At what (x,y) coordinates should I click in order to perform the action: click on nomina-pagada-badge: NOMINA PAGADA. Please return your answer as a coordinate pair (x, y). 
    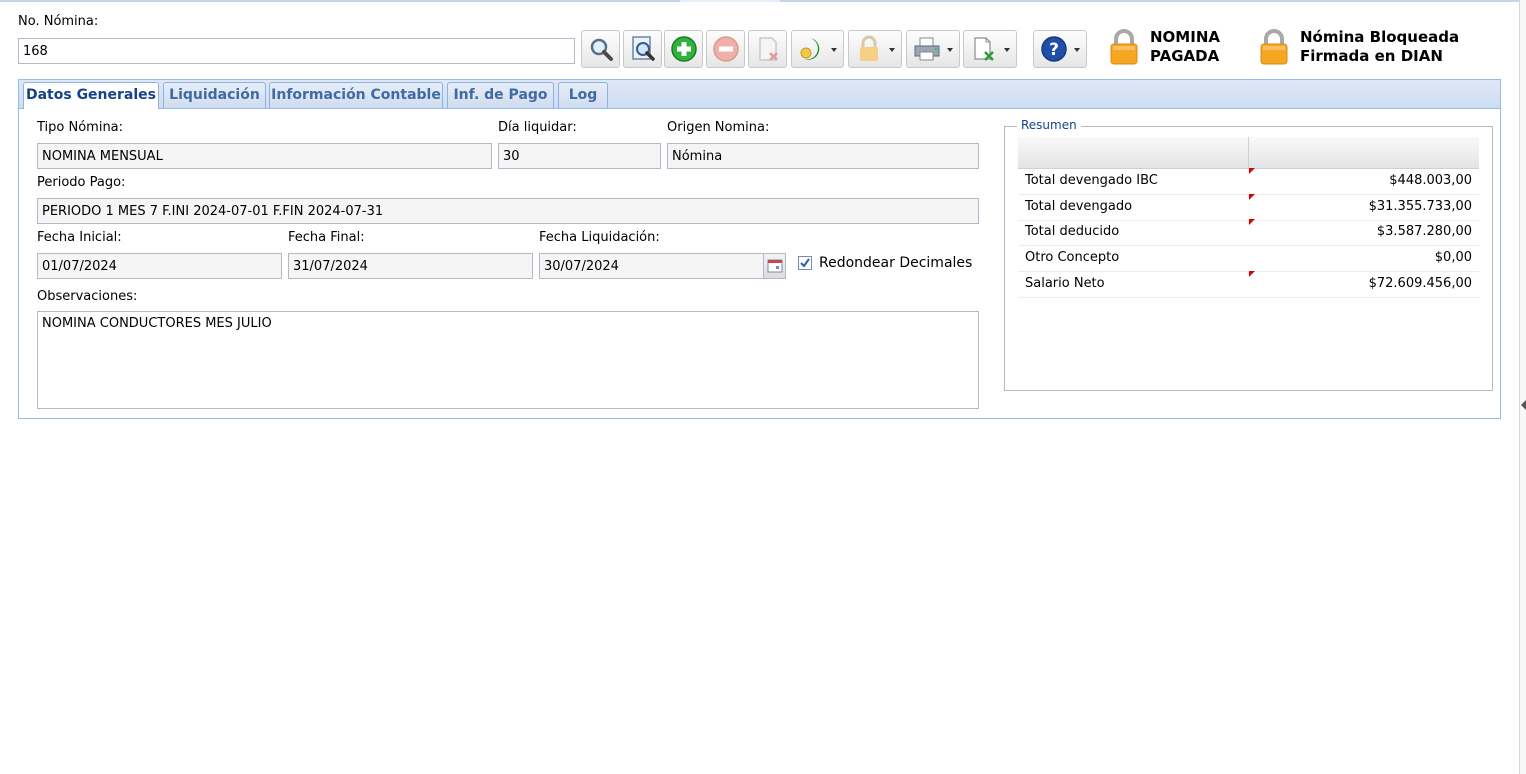
    Looking at the image, I should click on (1164, 47).